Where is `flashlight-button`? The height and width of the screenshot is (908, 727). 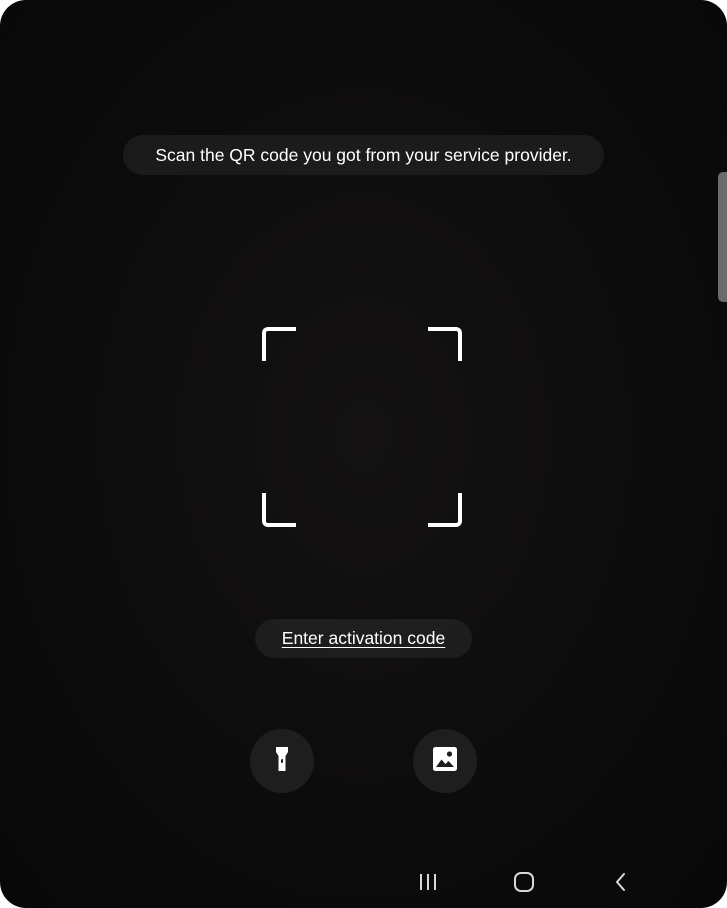
flashlight-button is located at coordinates (282, 761).